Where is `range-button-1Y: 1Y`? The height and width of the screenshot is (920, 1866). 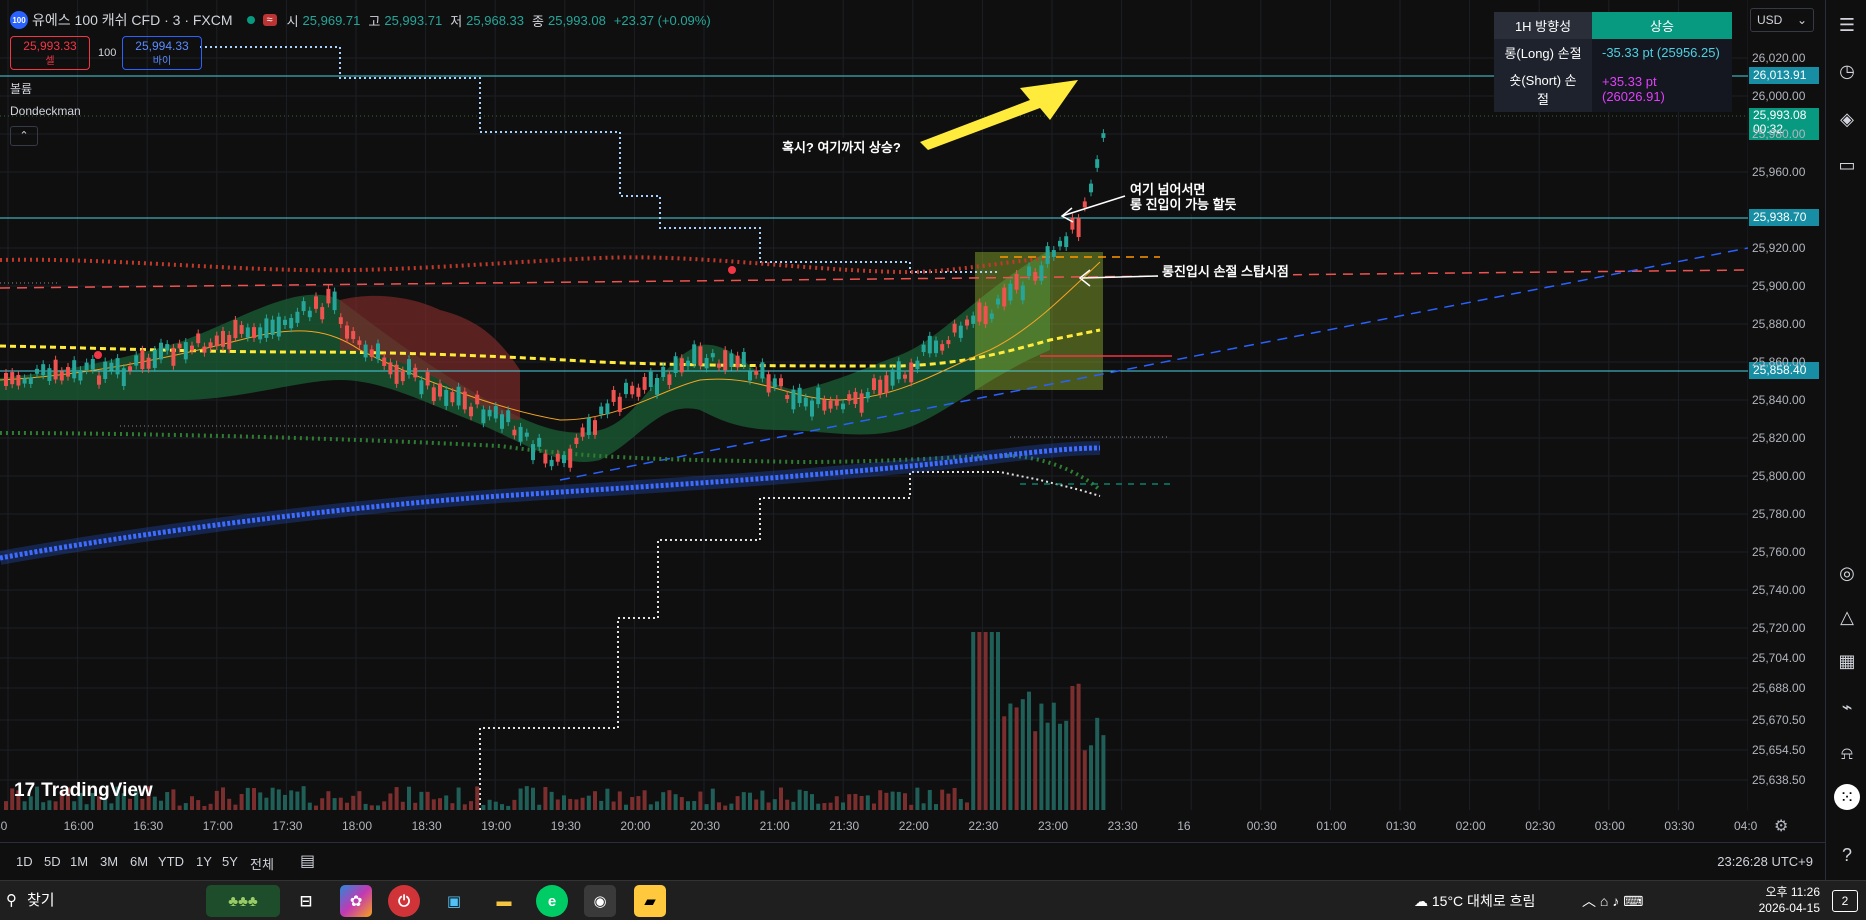
range-button-1Y: 1Y is located at coordinates (204, 861).